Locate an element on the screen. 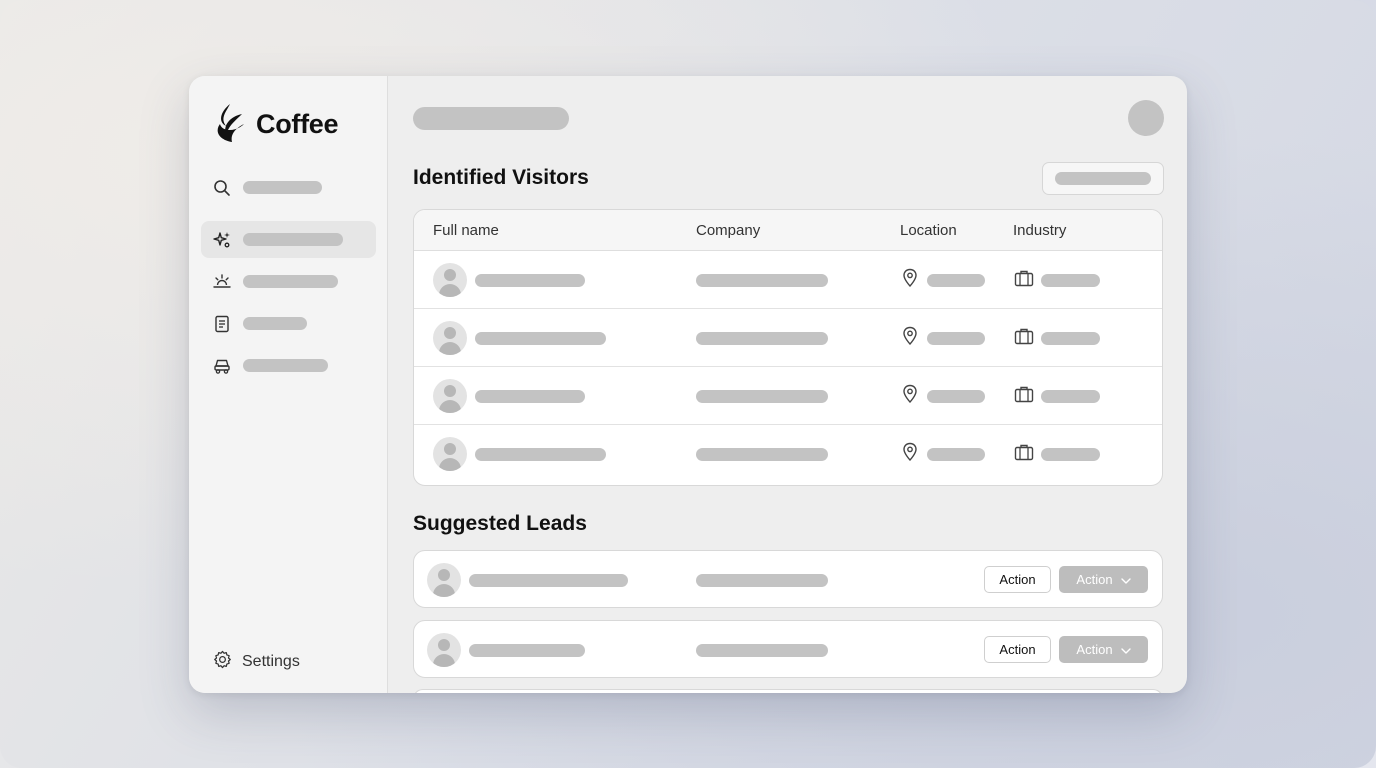  brand: Coffee is located at coordinates (275, 124).